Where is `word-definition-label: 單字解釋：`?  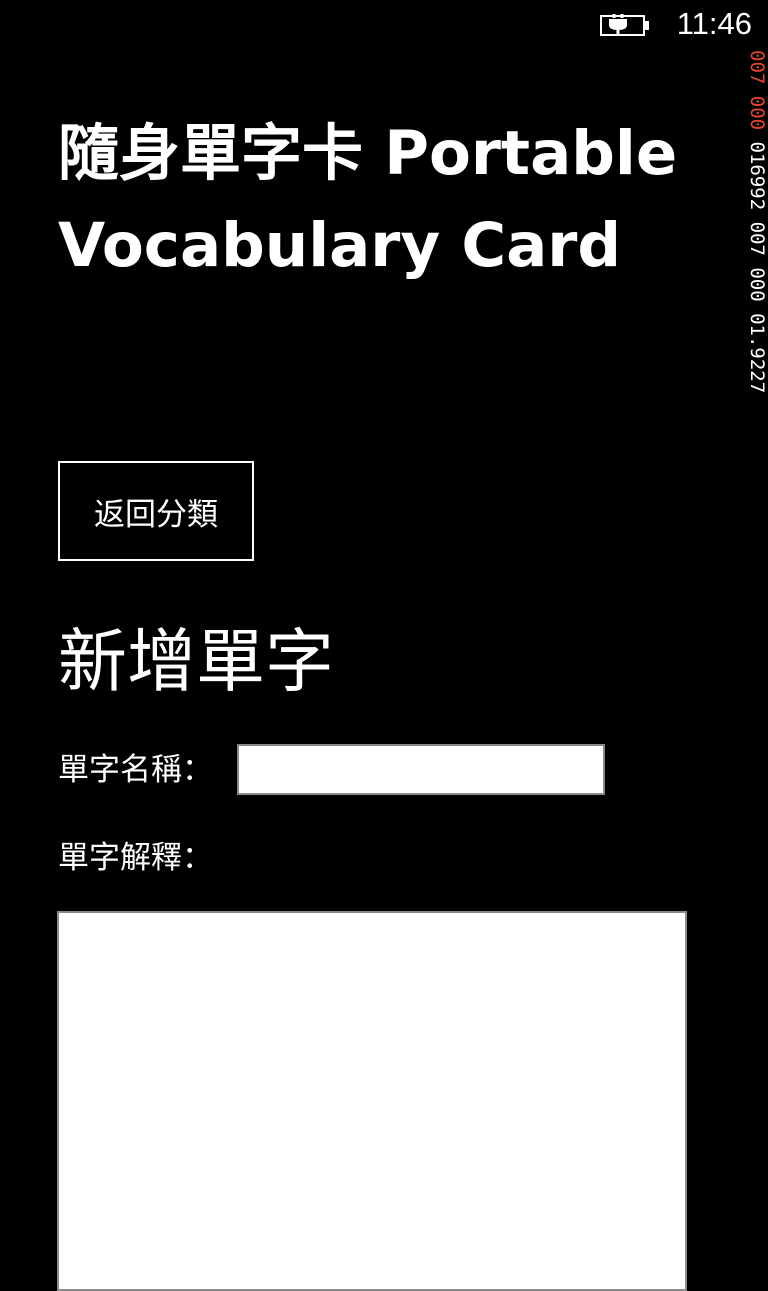 word-definition-label: 單字解釋： is located at coordinates (135, 858).